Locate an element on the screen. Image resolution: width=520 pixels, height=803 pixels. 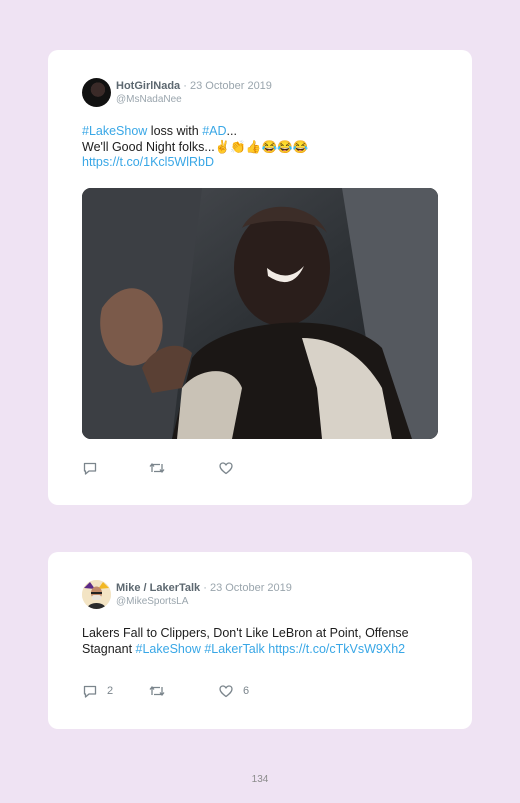
tweet-actions is located at coordinates (232, 468).